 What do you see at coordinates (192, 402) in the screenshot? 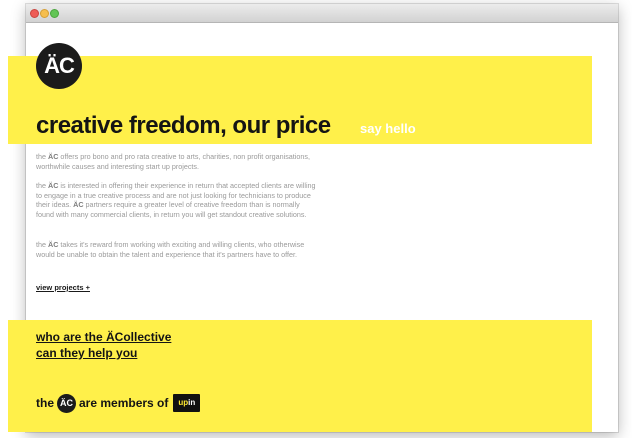
I see `upin-logo-part-b: in` at bounding box center [192, 402].